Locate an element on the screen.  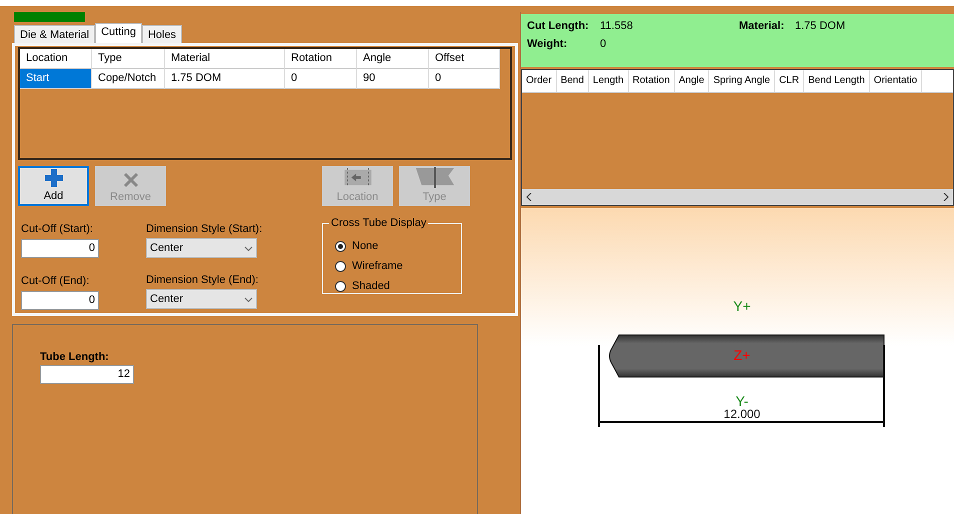
horizontal-scrollbar is located at coordinates (737, 197).